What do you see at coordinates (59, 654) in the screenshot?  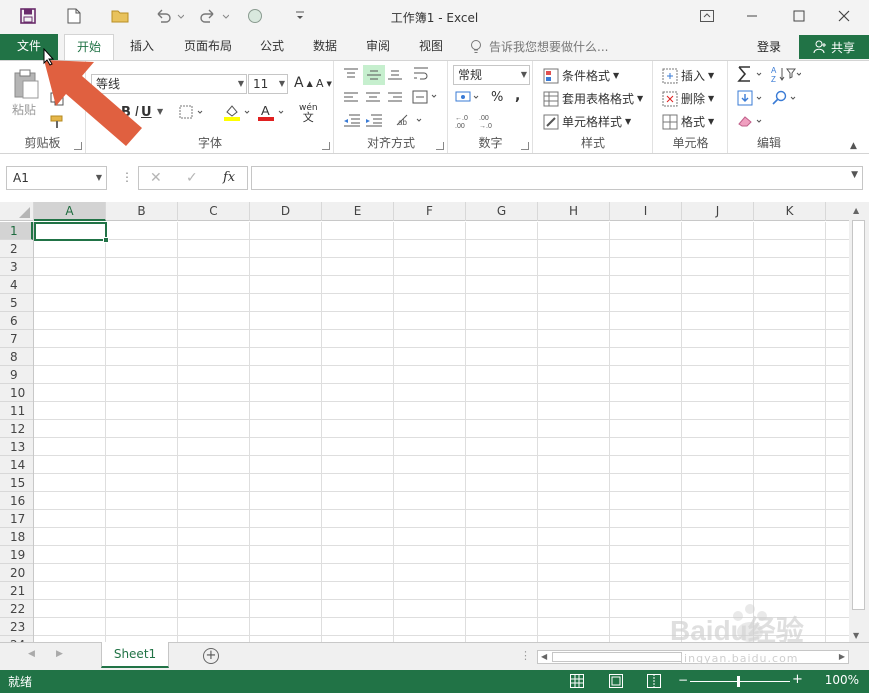 I see `next-sheet-icon: ▶` at bounding box center [59, 654].